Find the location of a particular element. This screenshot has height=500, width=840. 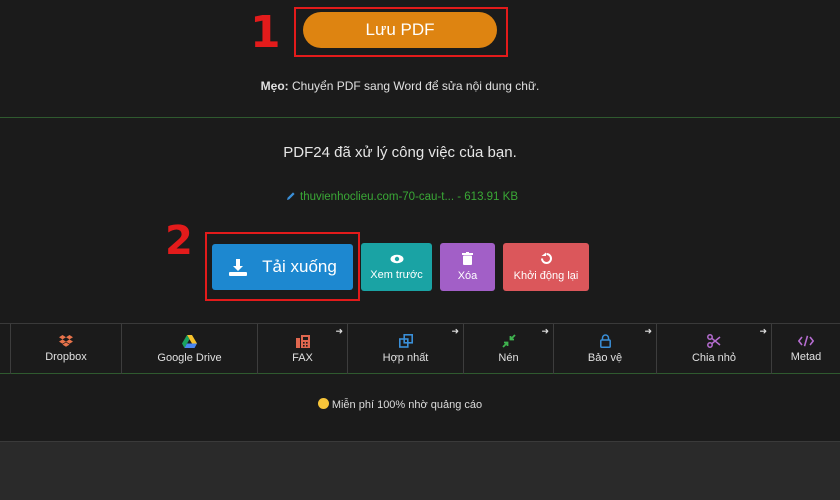

tool-label: Chia nhỏ is located at coordinates (714, 358).